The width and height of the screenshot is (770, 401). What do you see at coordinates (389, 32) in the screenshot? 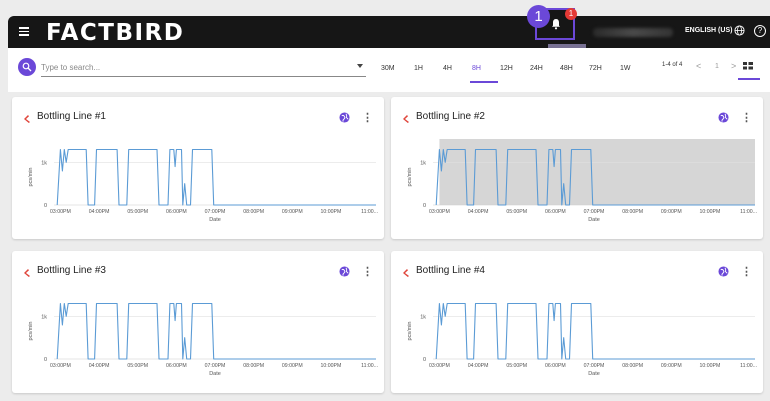
I see `top-app-bar: FACTBIRD ENGLISH (US) ?` at bounding box center [389, 32].